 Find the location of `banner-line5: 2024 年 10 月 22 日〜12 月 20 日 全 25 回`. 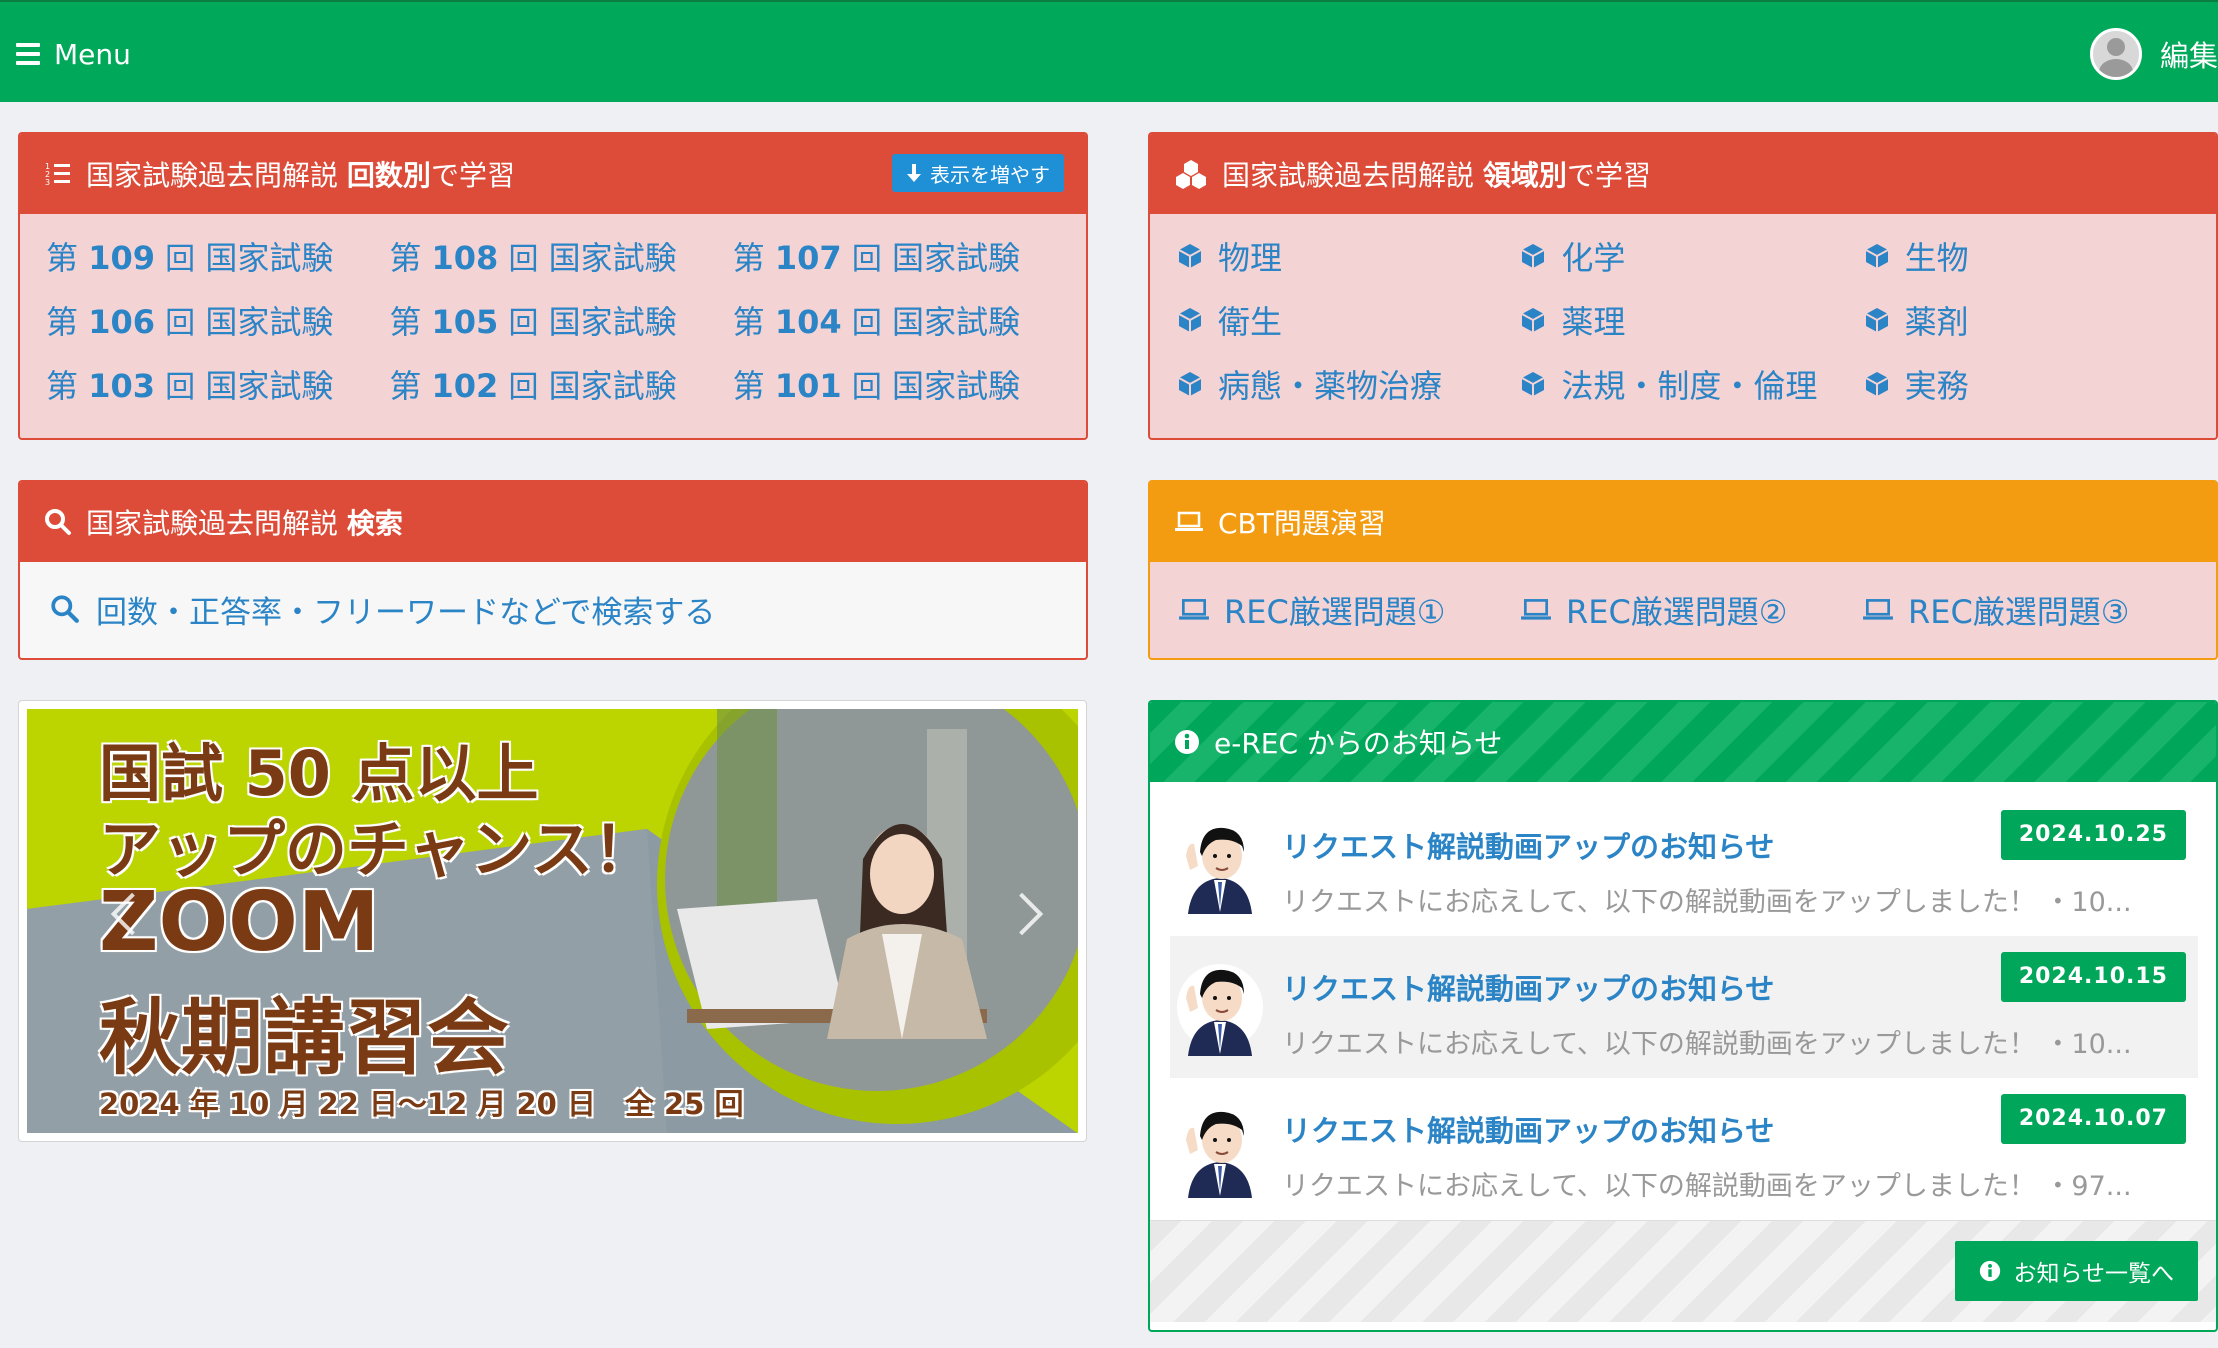

banner-line5: 2024 年 10 月 22 日〜12 月 20 日 全 25 回 is located at coordinates (421, 1104).